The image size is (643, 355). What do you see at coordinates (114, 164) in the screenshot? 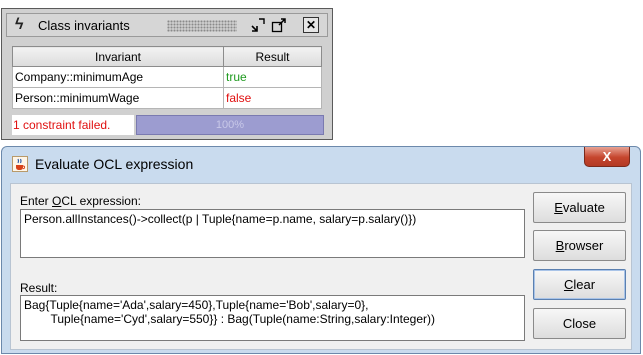
I see `dialog-title: Evaluate OCL expression` at bounding box center [114, 164].